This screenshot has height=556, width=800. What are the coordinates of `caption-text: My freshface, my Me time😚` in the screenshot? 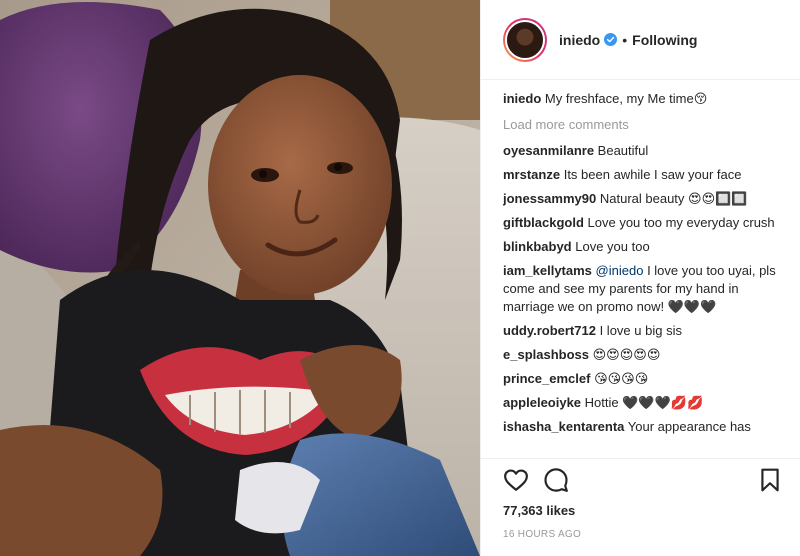 It's located at (626, 98).